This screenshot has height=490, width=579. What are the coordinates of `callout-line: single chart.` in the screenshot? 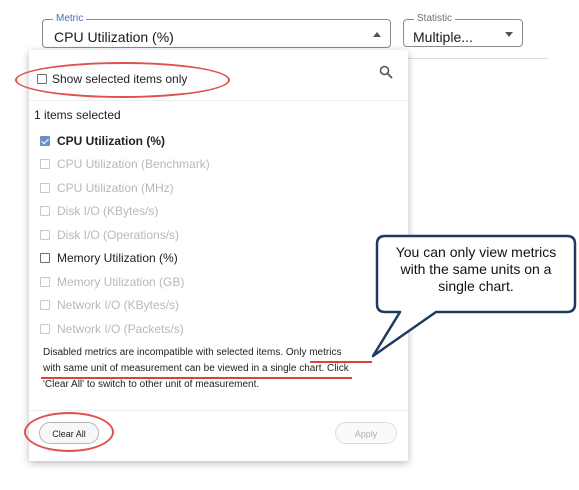 It's located at (476, 286).